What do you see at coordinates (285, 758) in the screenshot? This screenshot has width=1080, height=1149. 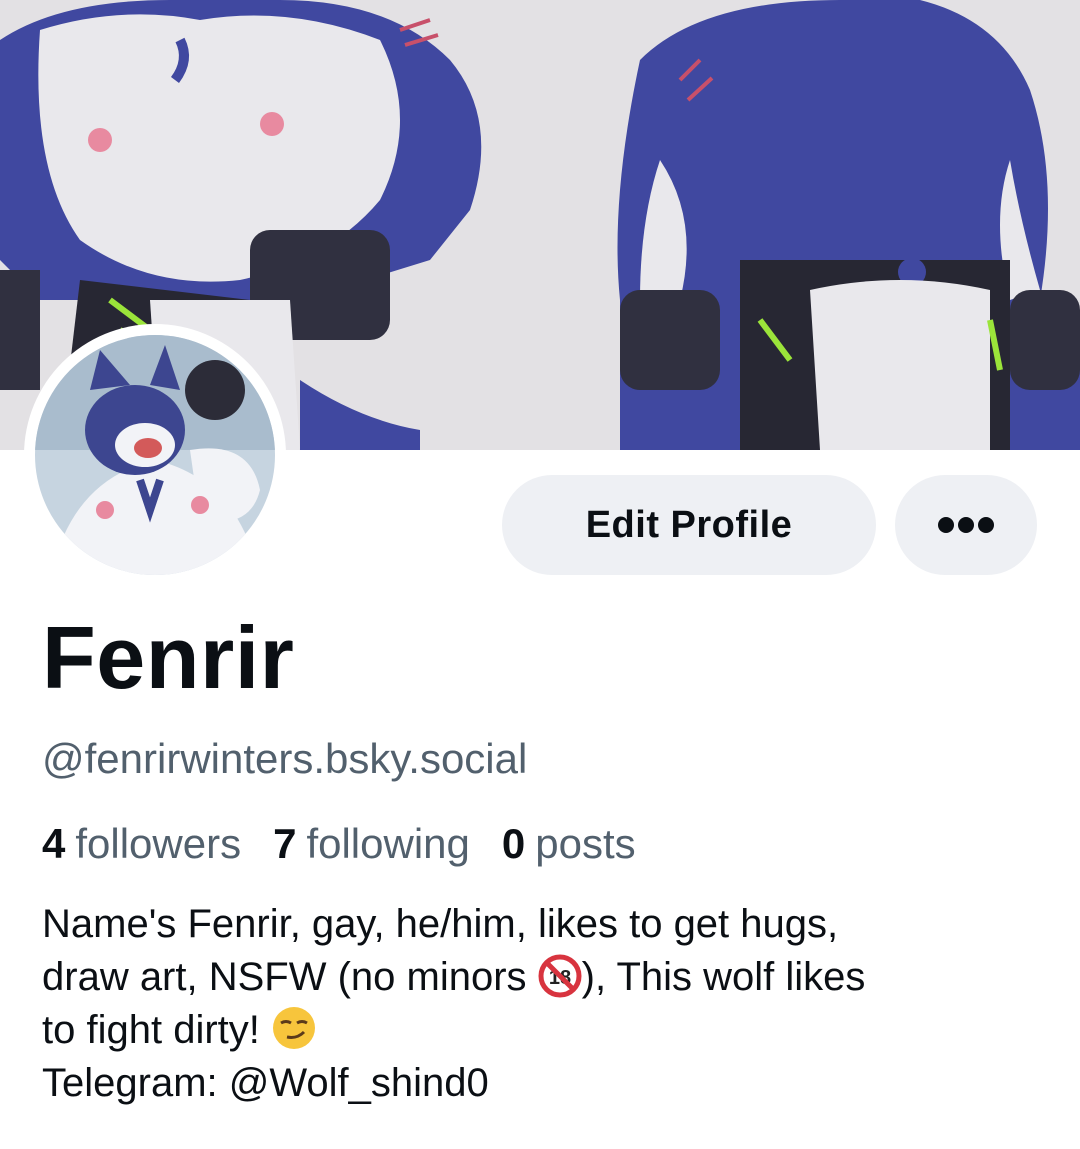 I see `profile-handle: @fenrirwinters.bsky.social` at bounding box center [285, 758].